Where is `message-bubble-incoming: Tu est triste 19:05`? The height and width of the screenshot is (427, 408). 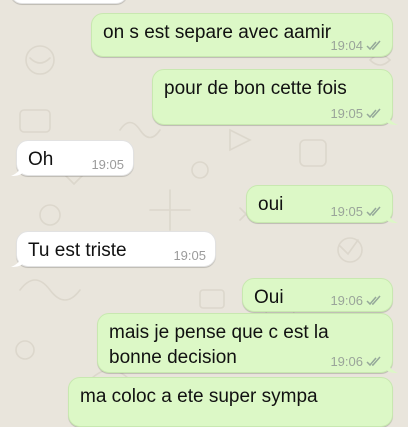
message-bubble-incoming: Tu est triste 19:05 is located at coordinates (113, 249).